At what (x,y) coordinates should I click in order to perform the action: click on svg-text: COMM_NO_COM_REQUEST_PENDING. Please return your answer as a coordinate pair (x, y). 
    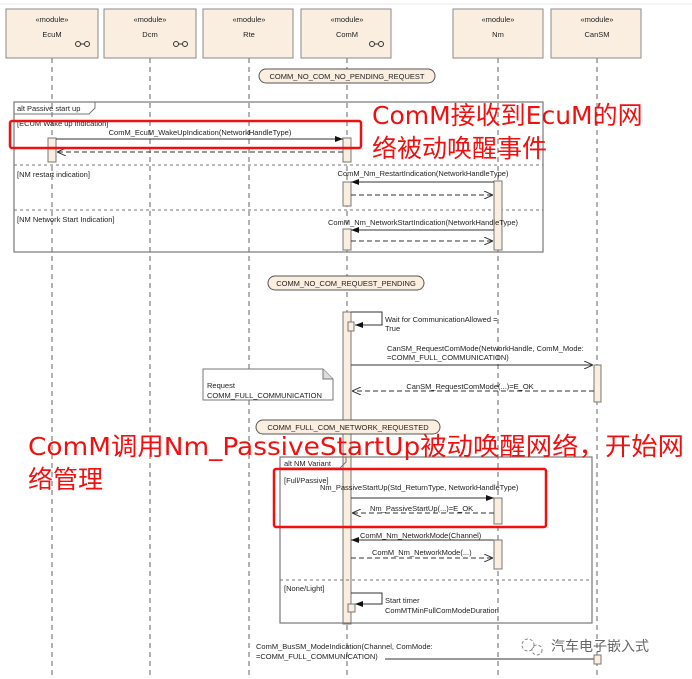
    Looking at the image, I should click on (346, 283).